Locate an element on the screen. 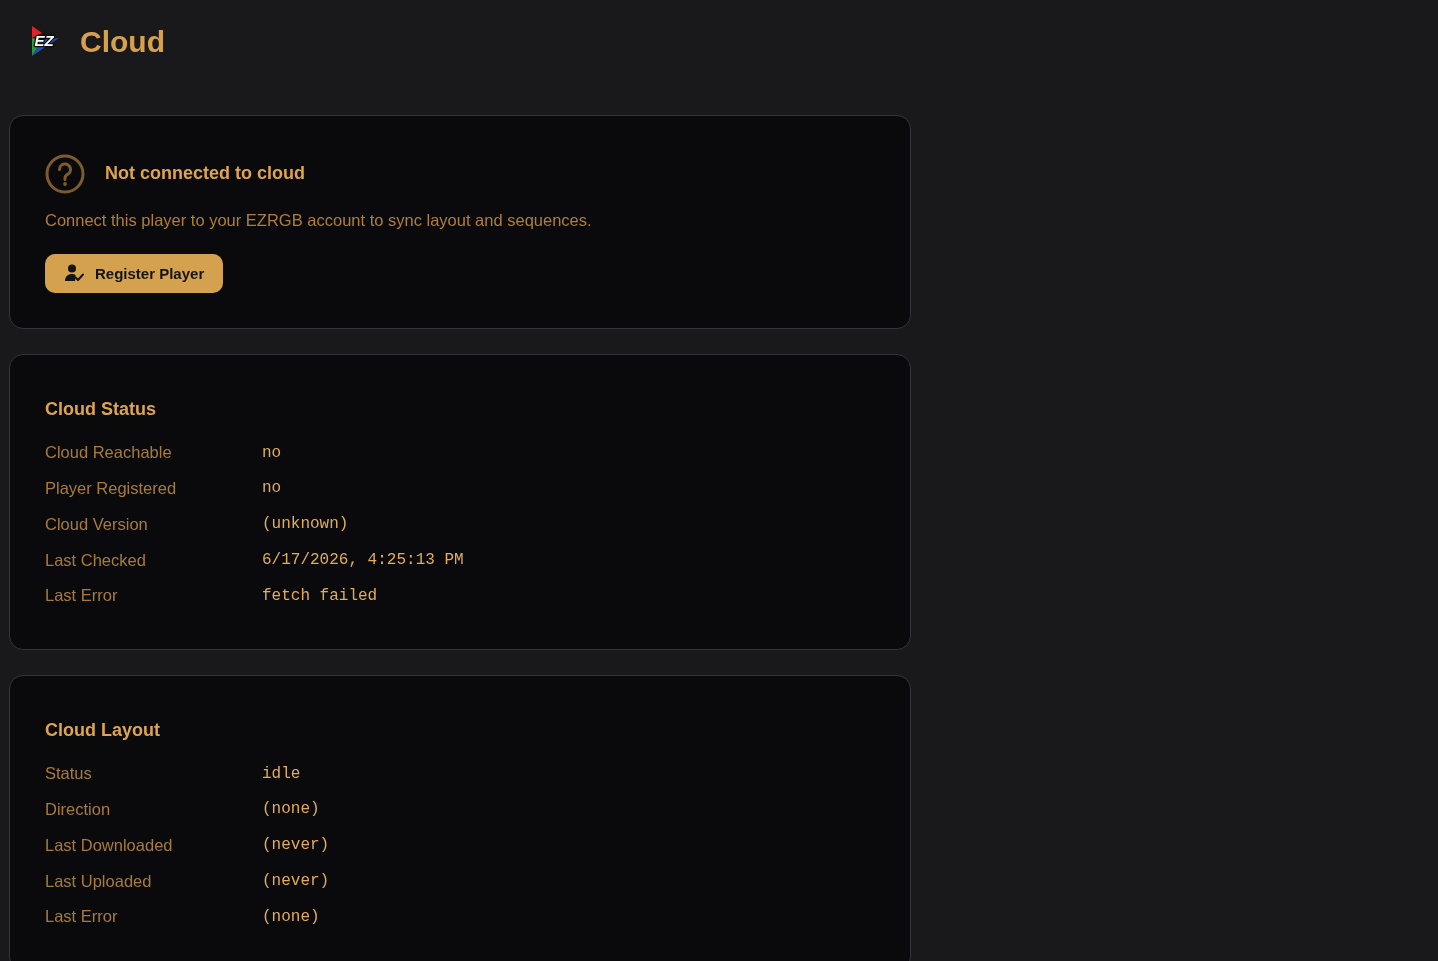  field-value: idle is located at coordinates (281, 774).